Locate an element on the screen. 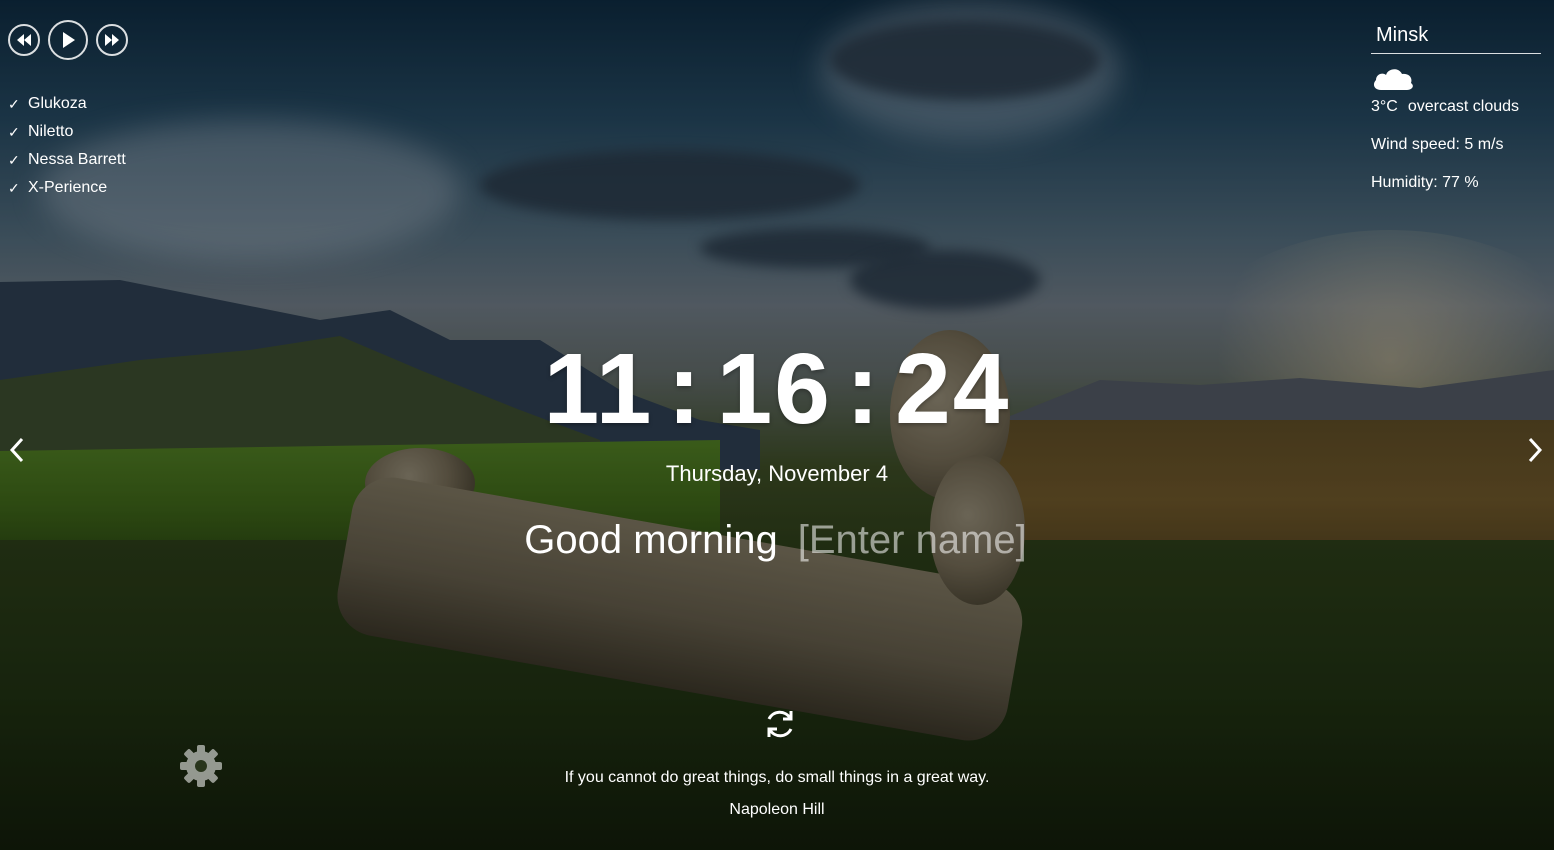  refresh-icon is located at coordinates (780, 724).